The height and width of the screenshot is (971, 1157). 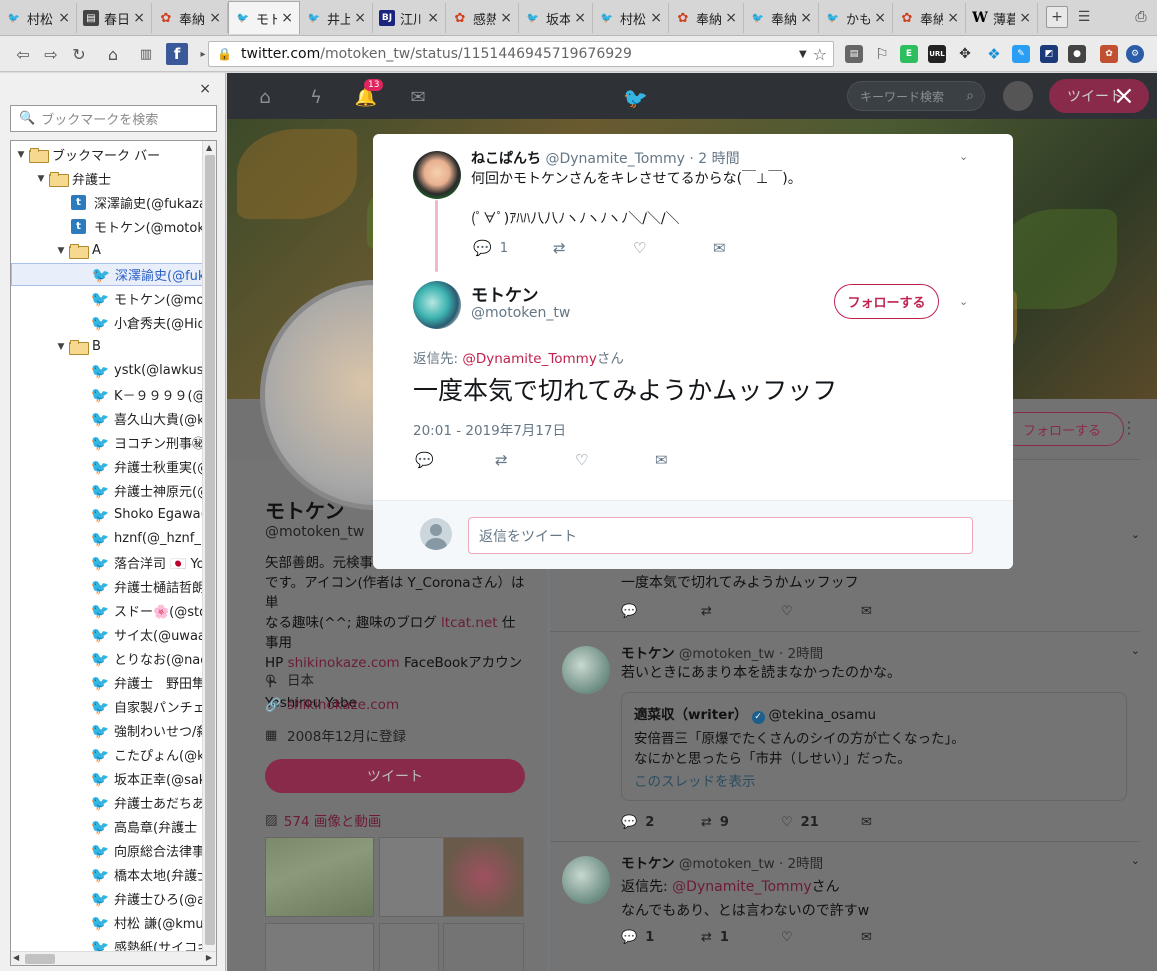 I want to click on browser-tab: 🐦 坂本正×, so click(x=556, y=18).